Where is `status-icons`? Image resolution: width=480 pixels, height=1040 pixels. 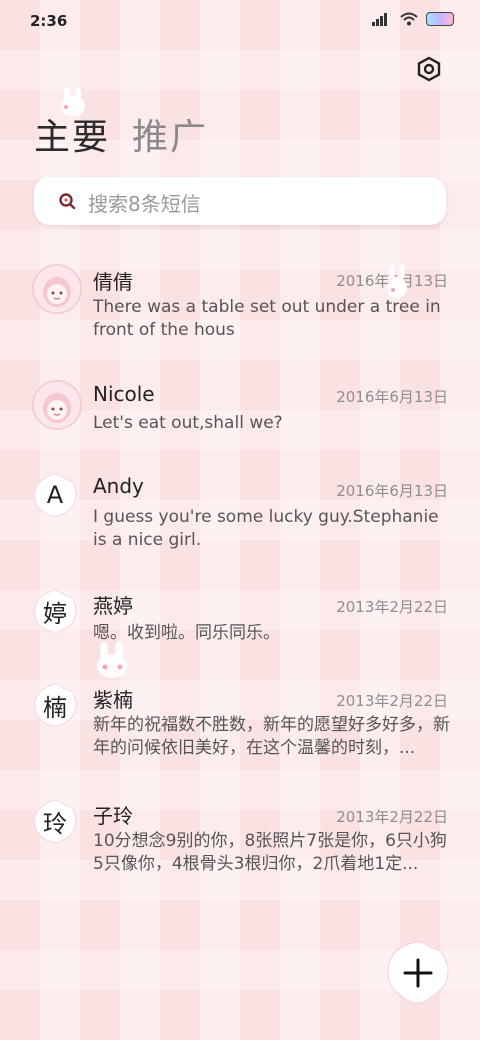
status-icons is located at coordinates (413, 19).